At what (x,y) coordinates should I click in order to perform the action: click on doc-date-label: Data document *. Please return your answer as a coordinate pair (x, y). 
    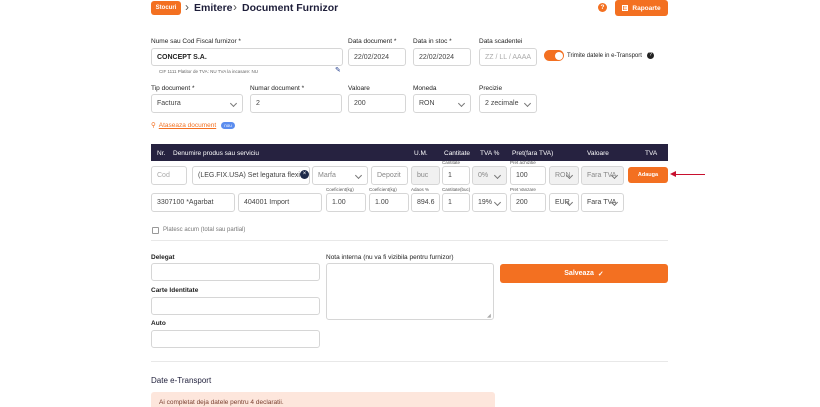
    Looking at the image, I should click on (372, 41).